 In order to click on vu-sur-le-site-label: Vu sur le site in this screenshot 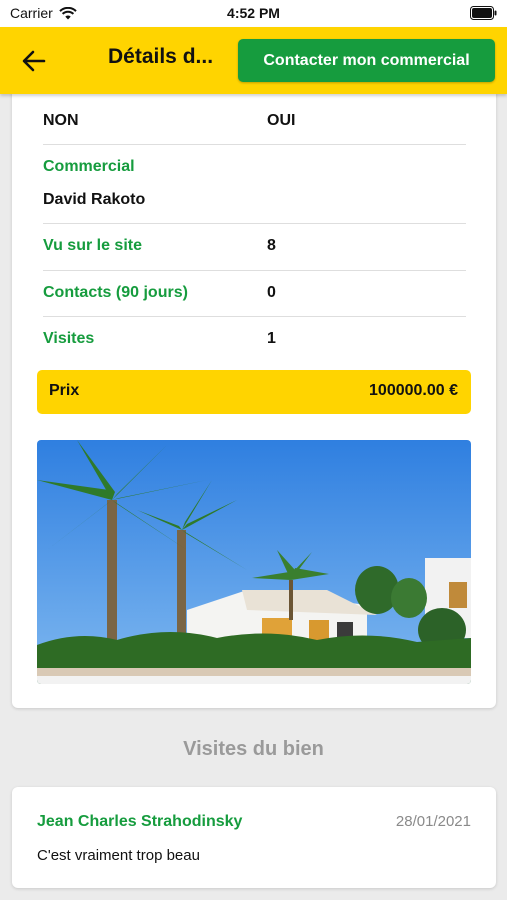, I will do `click(92, 245)`.